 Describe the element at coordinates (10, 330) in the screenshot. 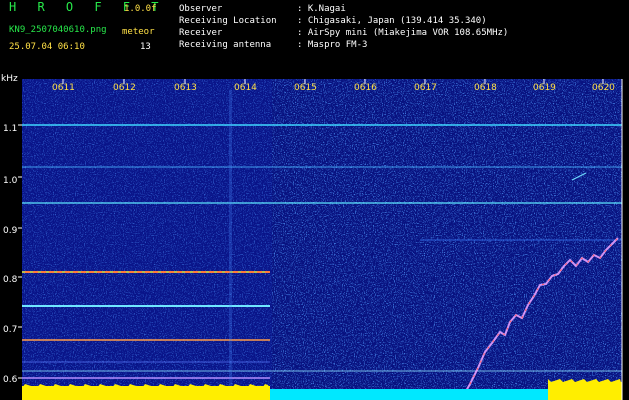

I see `y-tick-label: 0.7` at that location.